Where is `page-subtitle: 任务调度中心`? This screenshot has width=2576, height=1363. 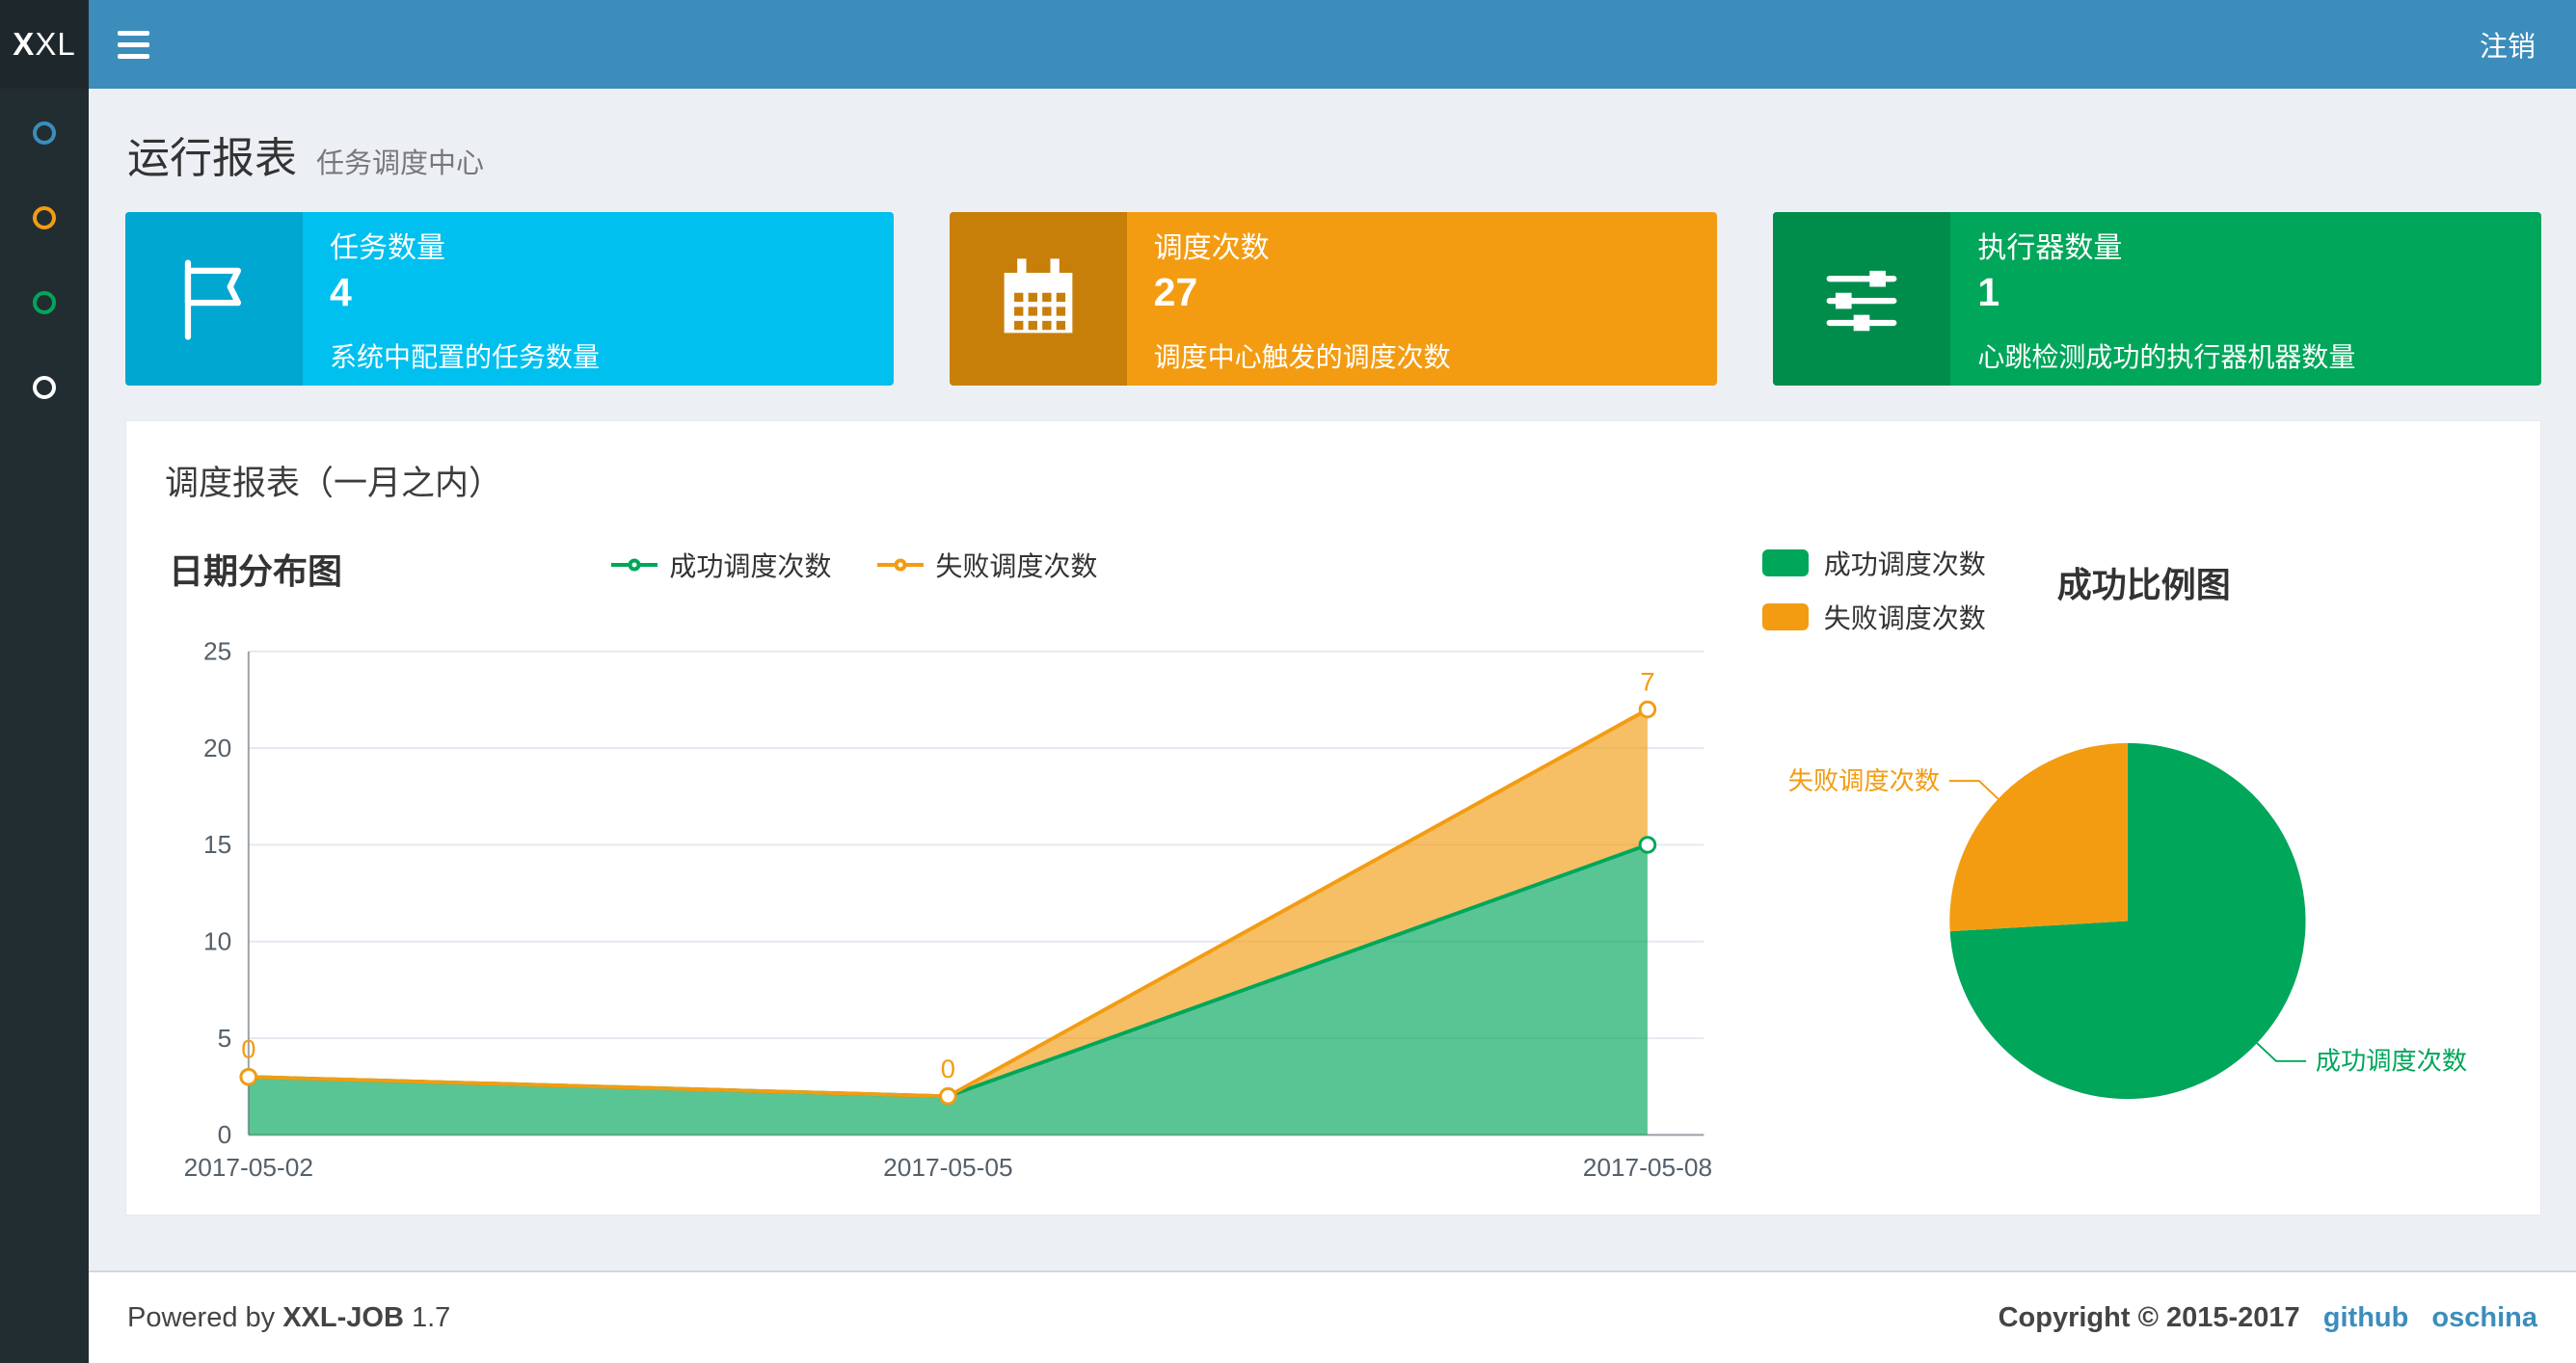 page-subtitle: 任务调度中心 is located at coordinates (401, 163).